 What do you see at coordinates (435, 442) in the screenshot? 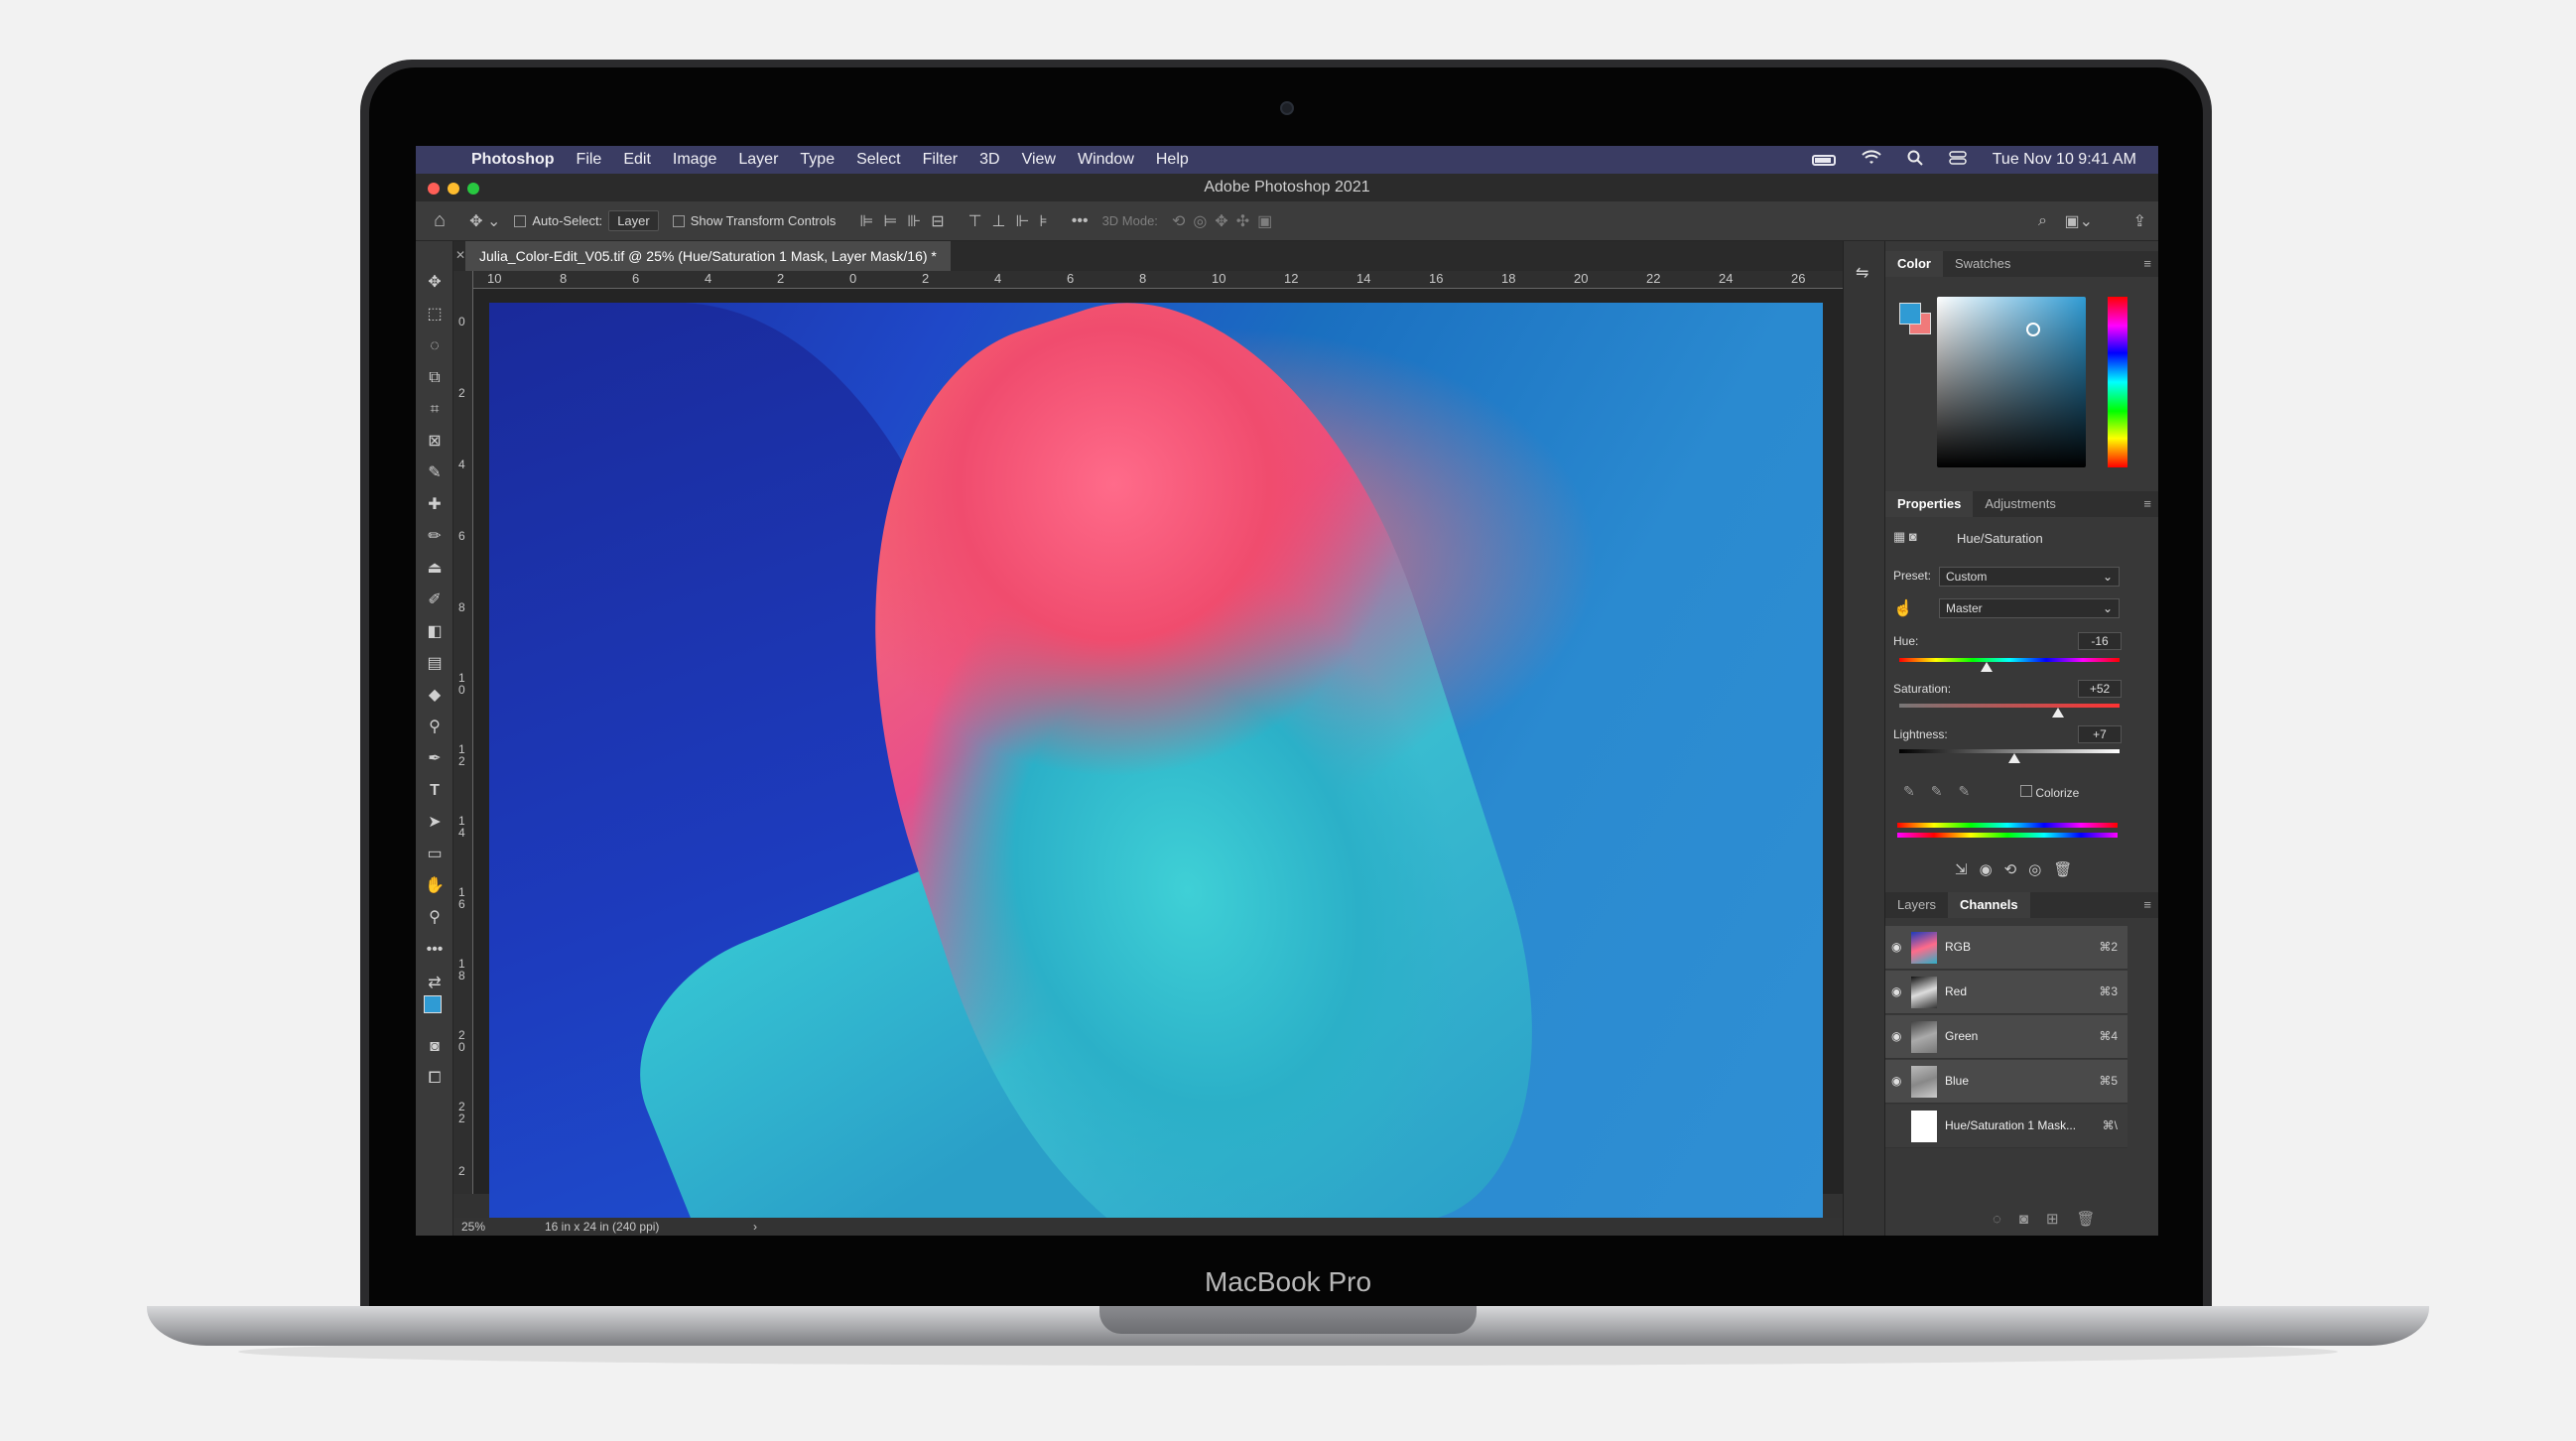
I see `frame-tool-icon: ⊠` at bounding box center [435, 442].